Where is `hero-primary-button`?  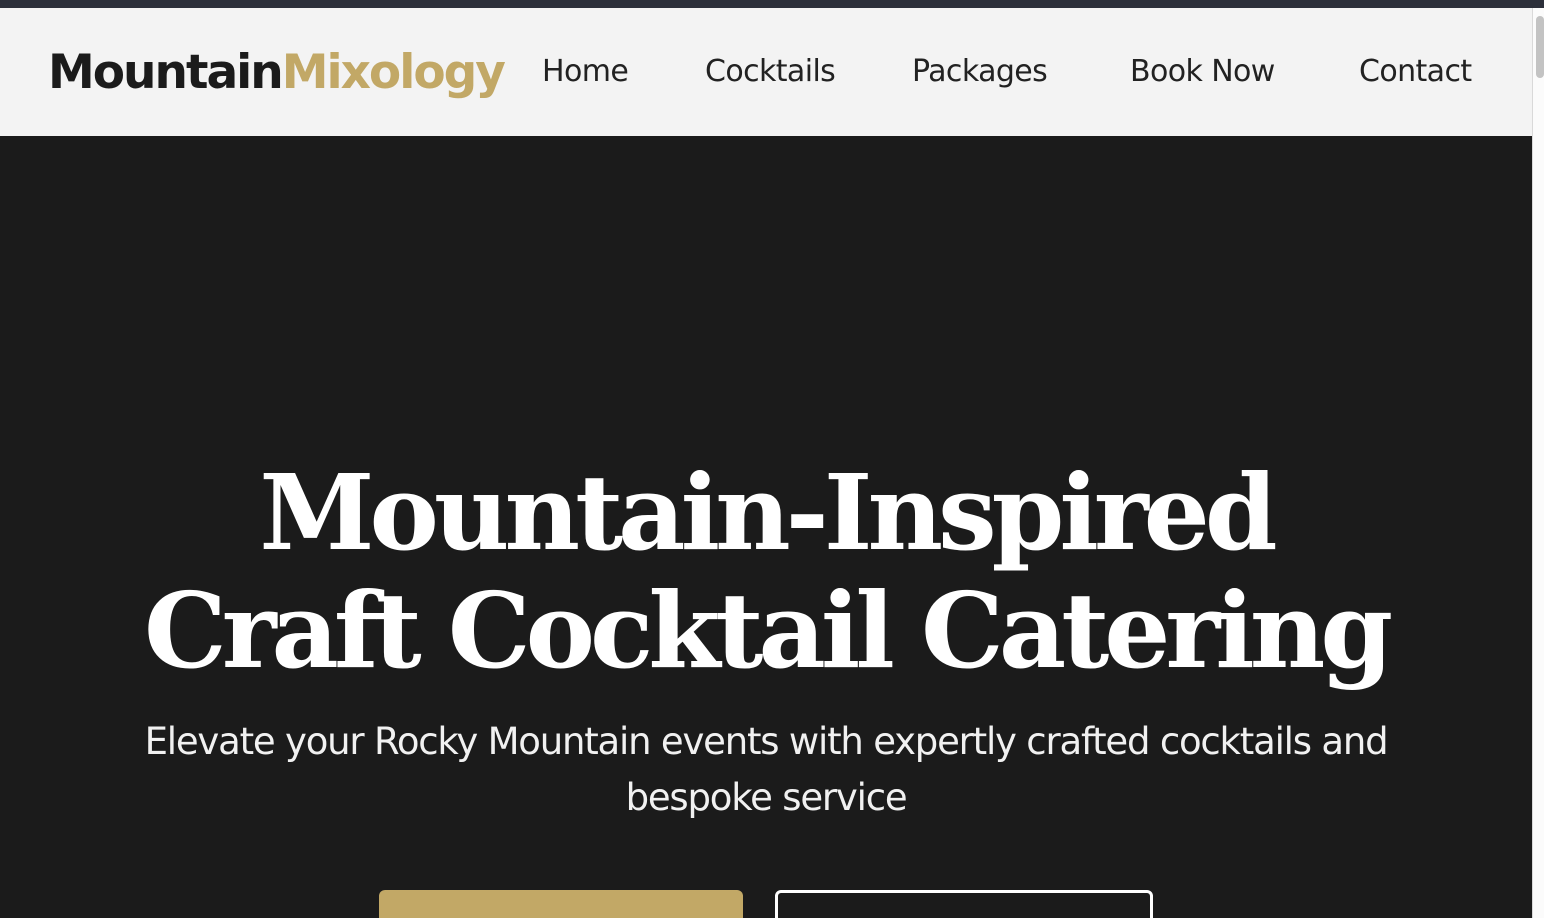
hero-primary-button is located at coordinates (561, 904).